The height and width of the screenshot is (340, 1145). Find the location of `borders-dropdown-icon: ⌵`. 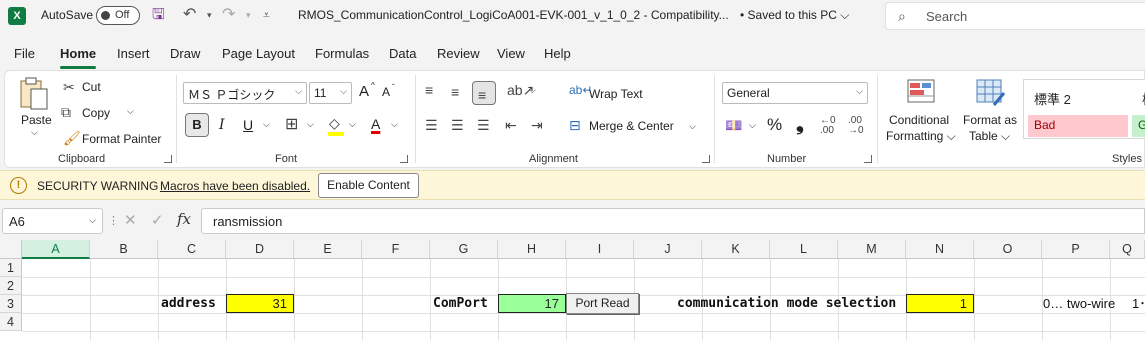

borders-dropdown-icon: ⌵ is located at coordinates (310, 124).